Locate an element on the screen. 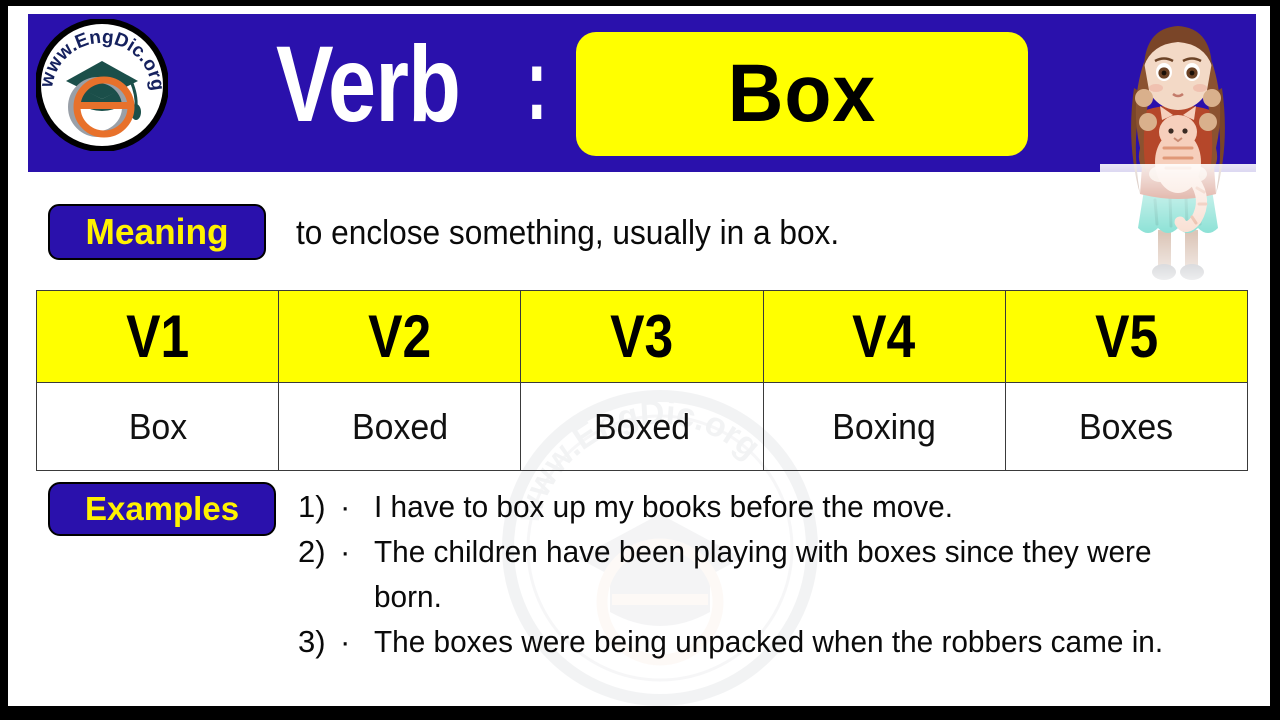  examples-badge-label: Examples is located at coordinates (162, 508).